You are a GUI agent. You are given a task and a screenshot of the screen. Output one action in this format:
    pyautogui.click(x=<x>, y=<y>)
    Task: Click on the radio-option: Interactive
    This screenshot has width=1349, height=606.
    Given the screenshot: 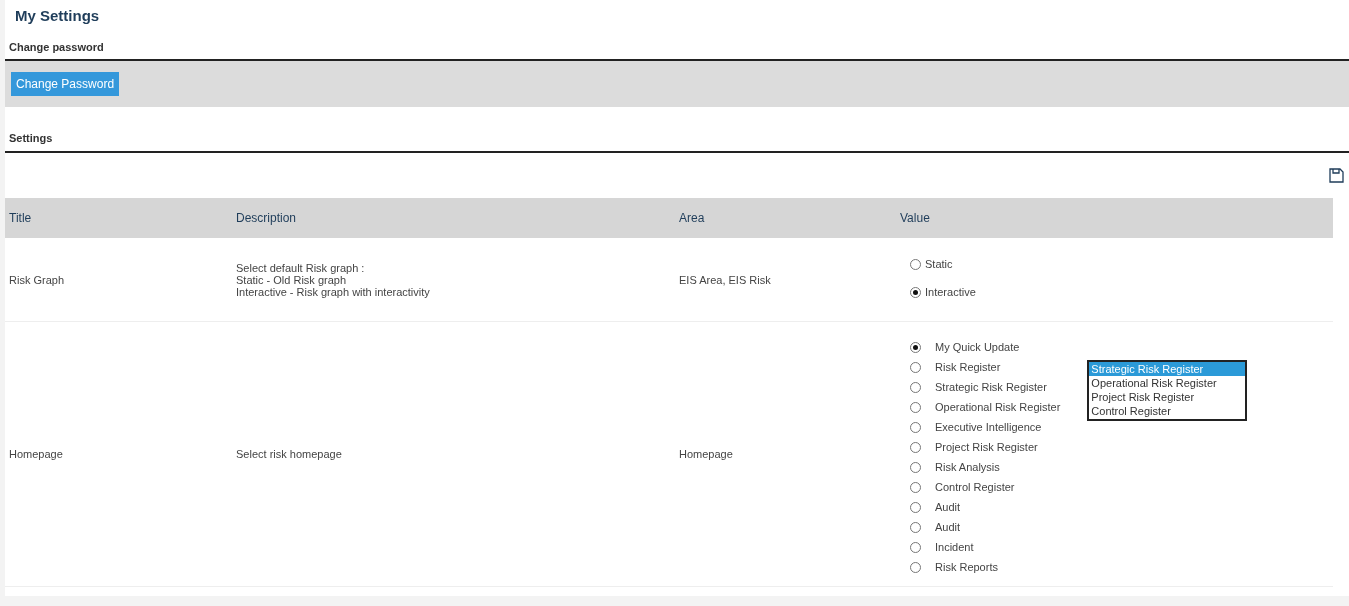 What is the action you would take?
    pyautogui.click(x=943, y=292)
    